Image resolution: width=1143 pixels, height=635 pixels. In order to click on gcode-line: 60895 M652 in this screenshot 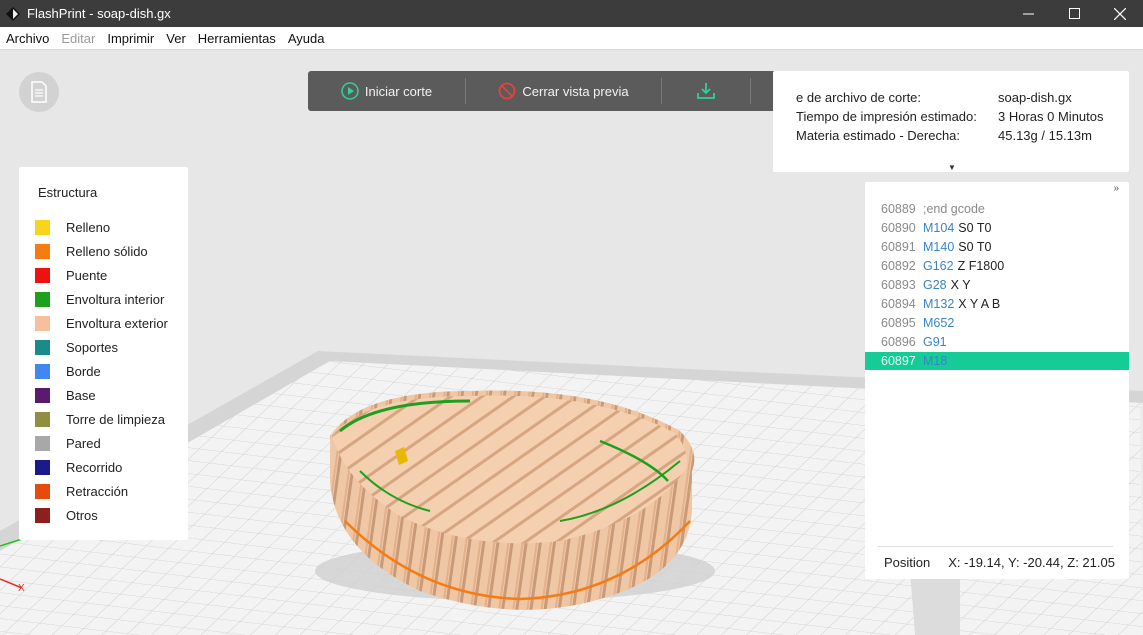, I will do `click(997, 323)`.